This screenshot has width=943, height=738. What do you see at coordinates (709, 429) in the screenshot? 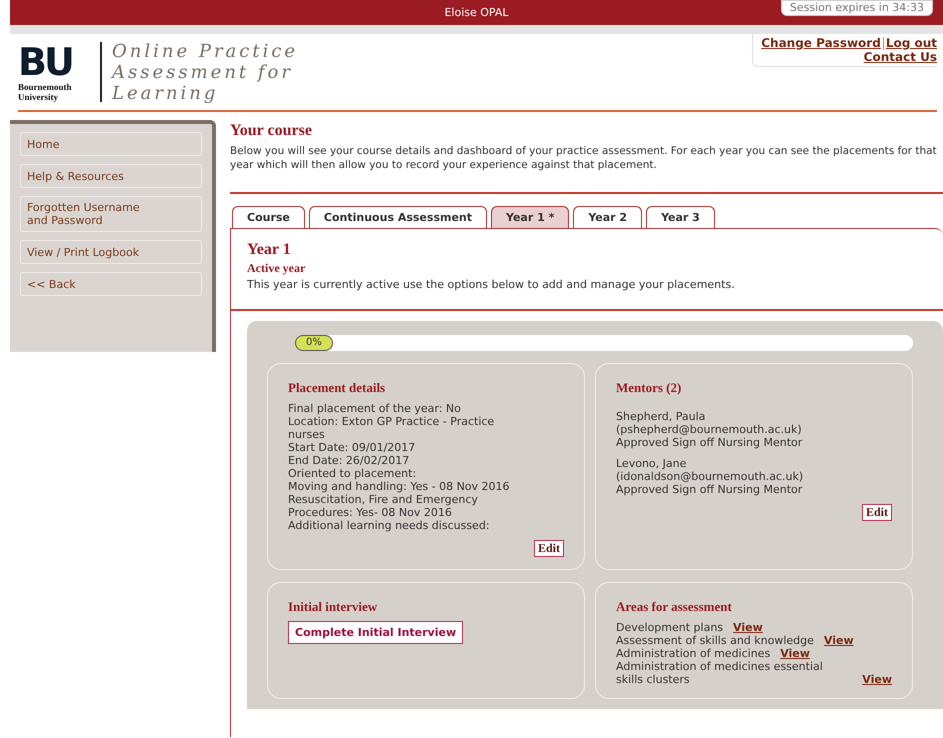
I see `mentor-email: (pshepherd@bournemouth.ac.uk)` at bounding box center [709, 429].